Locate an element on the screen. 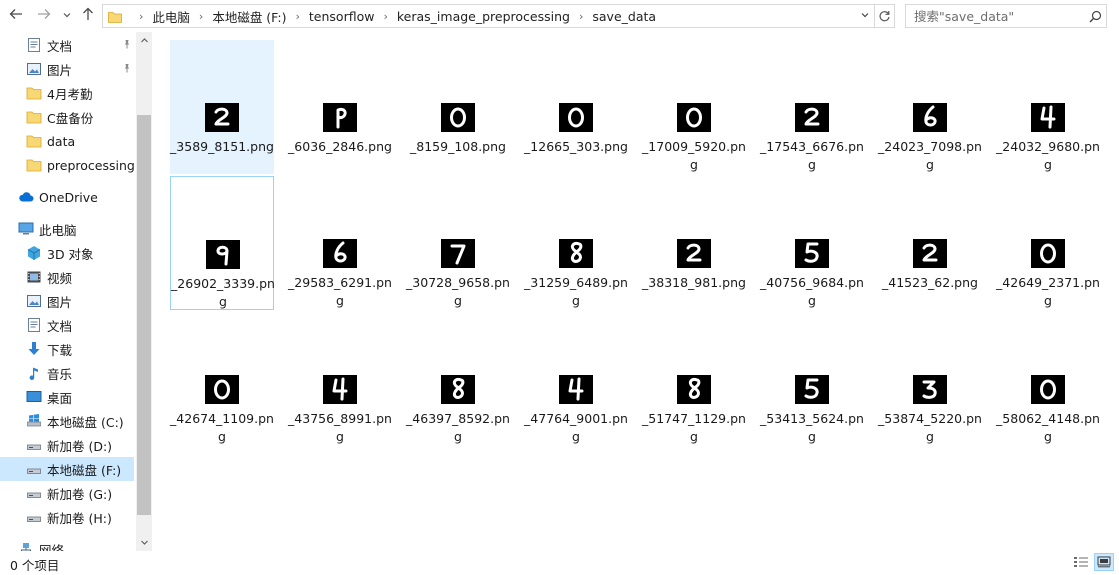 The width and height of the screenshot is (1119, 575). 3d-objects-icon is located at coordinates (34, 253).